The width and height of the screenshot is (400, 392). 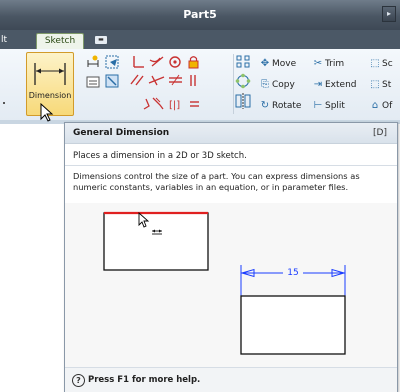 I want to click on project-geometry-icon, so click(x=112, y=62).